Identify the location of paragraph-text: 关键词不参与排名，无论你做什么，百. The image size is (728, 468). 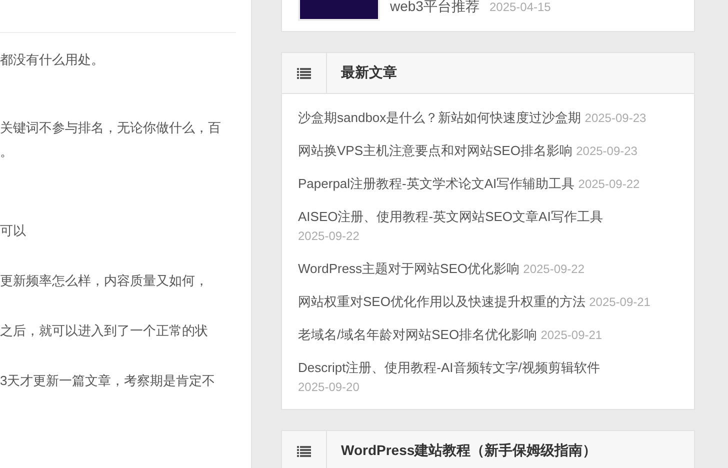
(111, 128).